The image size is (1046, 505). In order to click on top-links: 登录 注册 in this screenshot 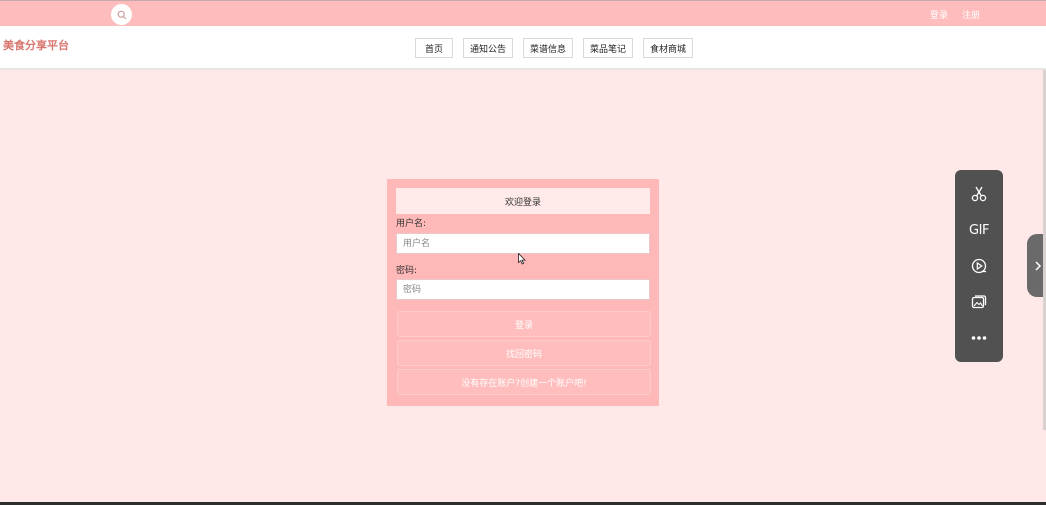, I will do `click(955, 14)`.